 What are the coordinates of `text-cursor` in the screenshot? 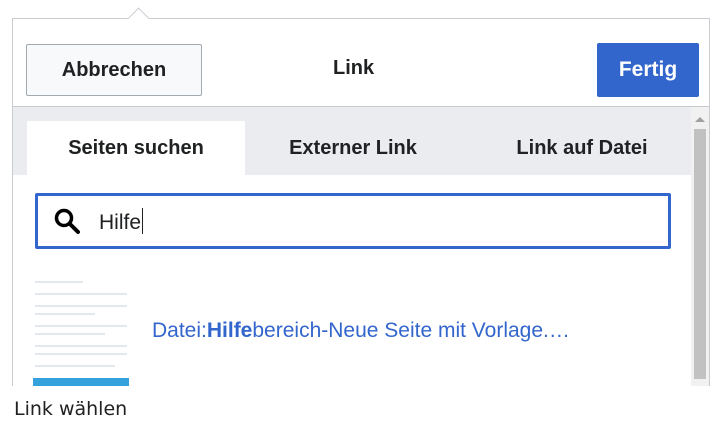 It's located at (143, 221).